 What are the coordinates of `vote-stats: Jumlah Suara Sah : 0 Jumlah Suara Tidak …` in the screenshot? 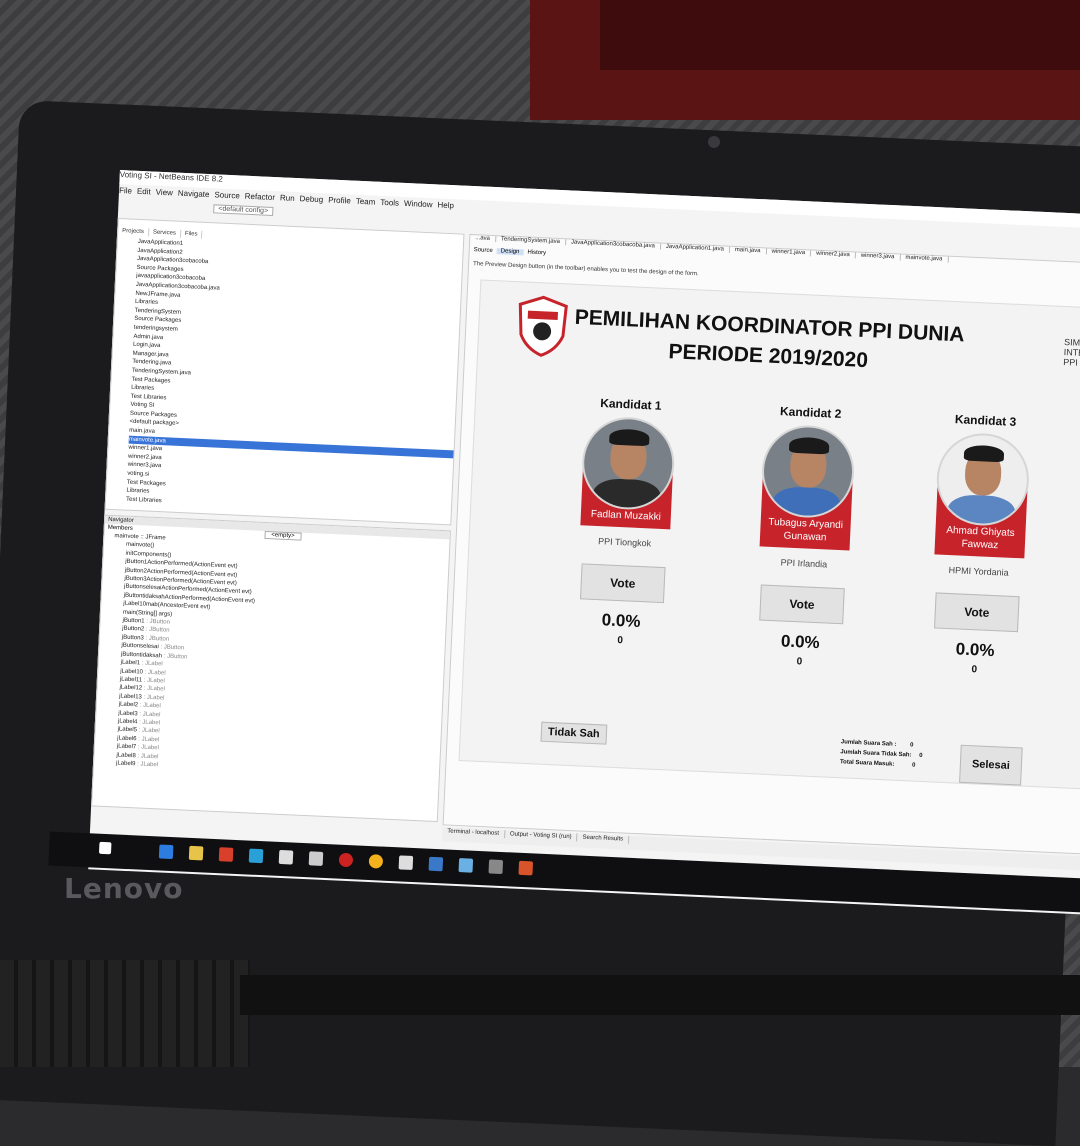 It's located at (882, 754).